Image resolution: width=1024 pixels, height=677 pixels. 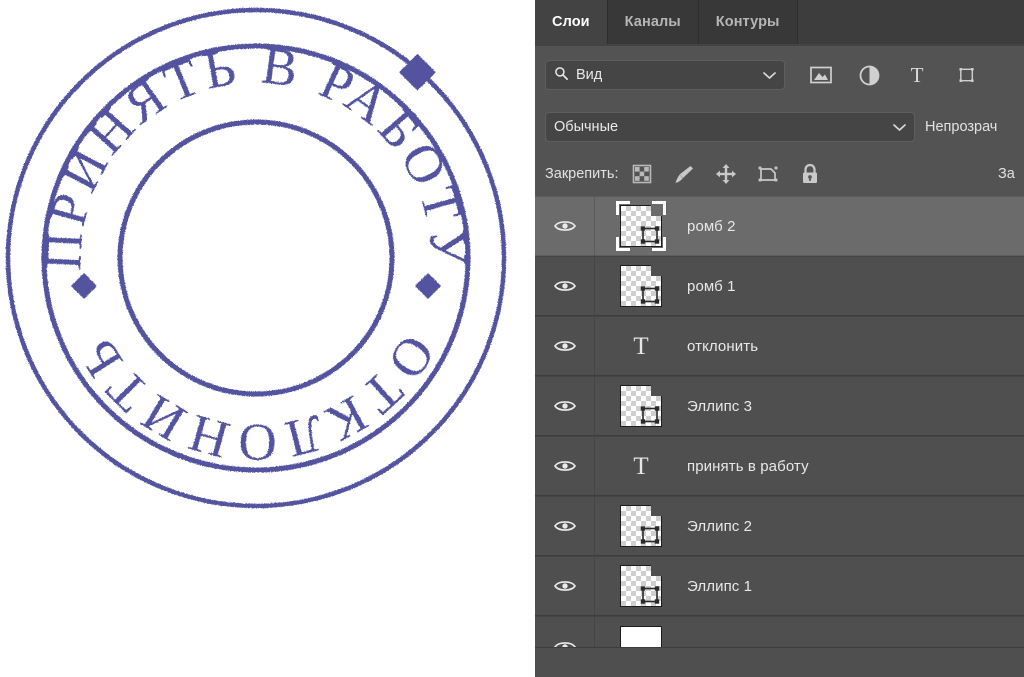 What do you see at coordinates (1006, 174) in the screenshot?
I see `fill-label: За` at bounding box center [1006, 174].